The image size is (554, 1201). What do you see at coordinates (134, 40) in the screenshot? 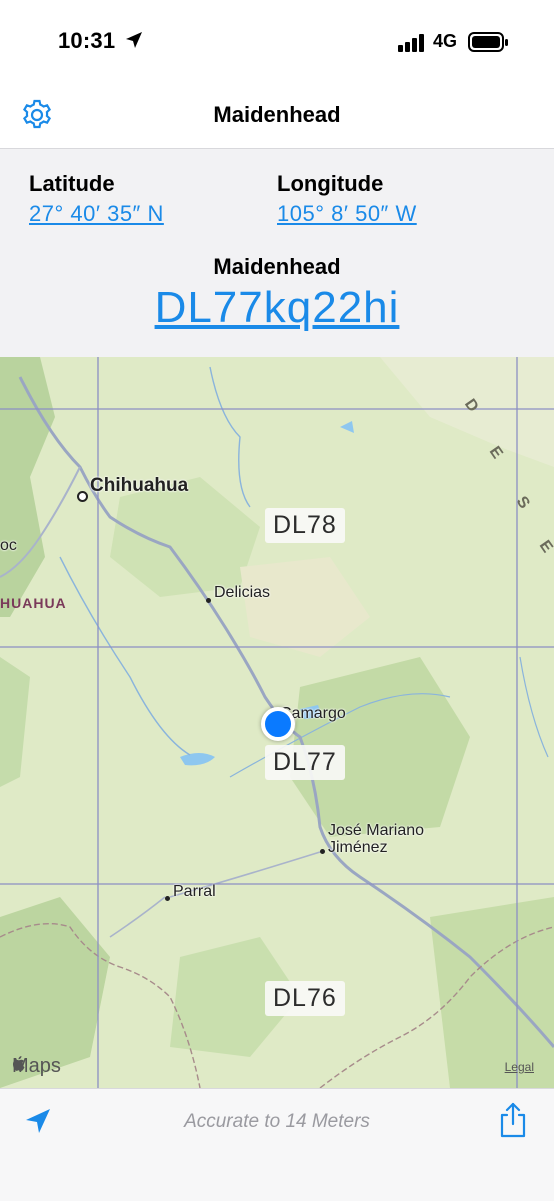
I see `location-services-icon` at bounding box center [134, 40].